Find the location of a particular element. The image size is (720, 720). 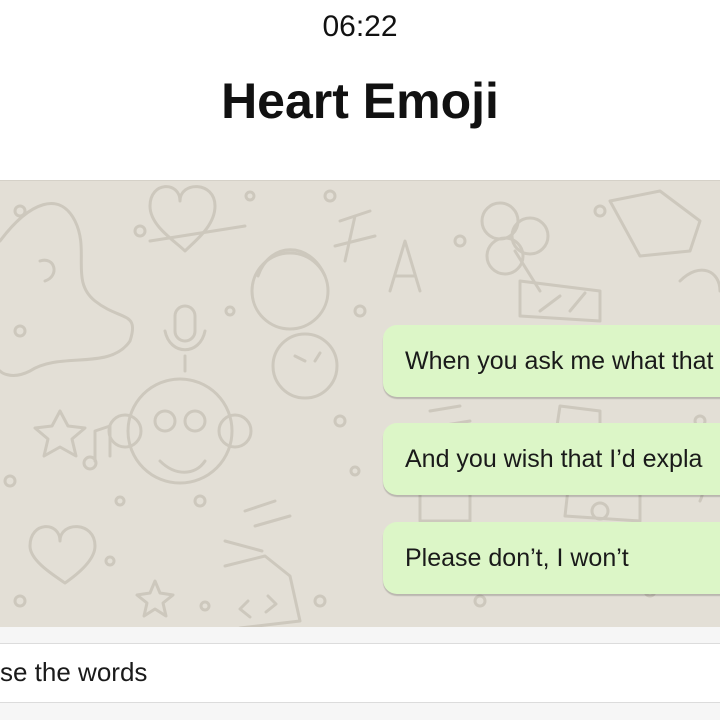

message-text: And you wish that I’d expla is located at coordinates (554, 458).